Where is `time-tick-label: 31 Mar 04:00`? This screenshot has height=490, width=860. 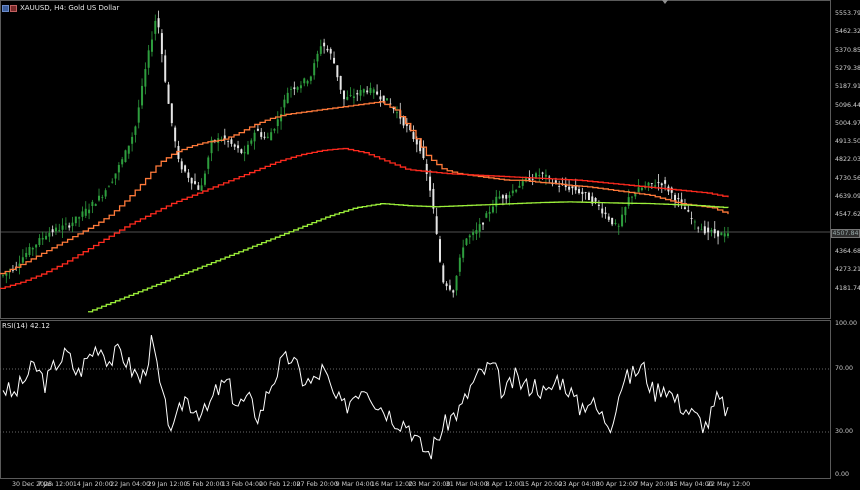 time-tick-label: 31 Mar 04:00 is located at coordinates (466, 484).